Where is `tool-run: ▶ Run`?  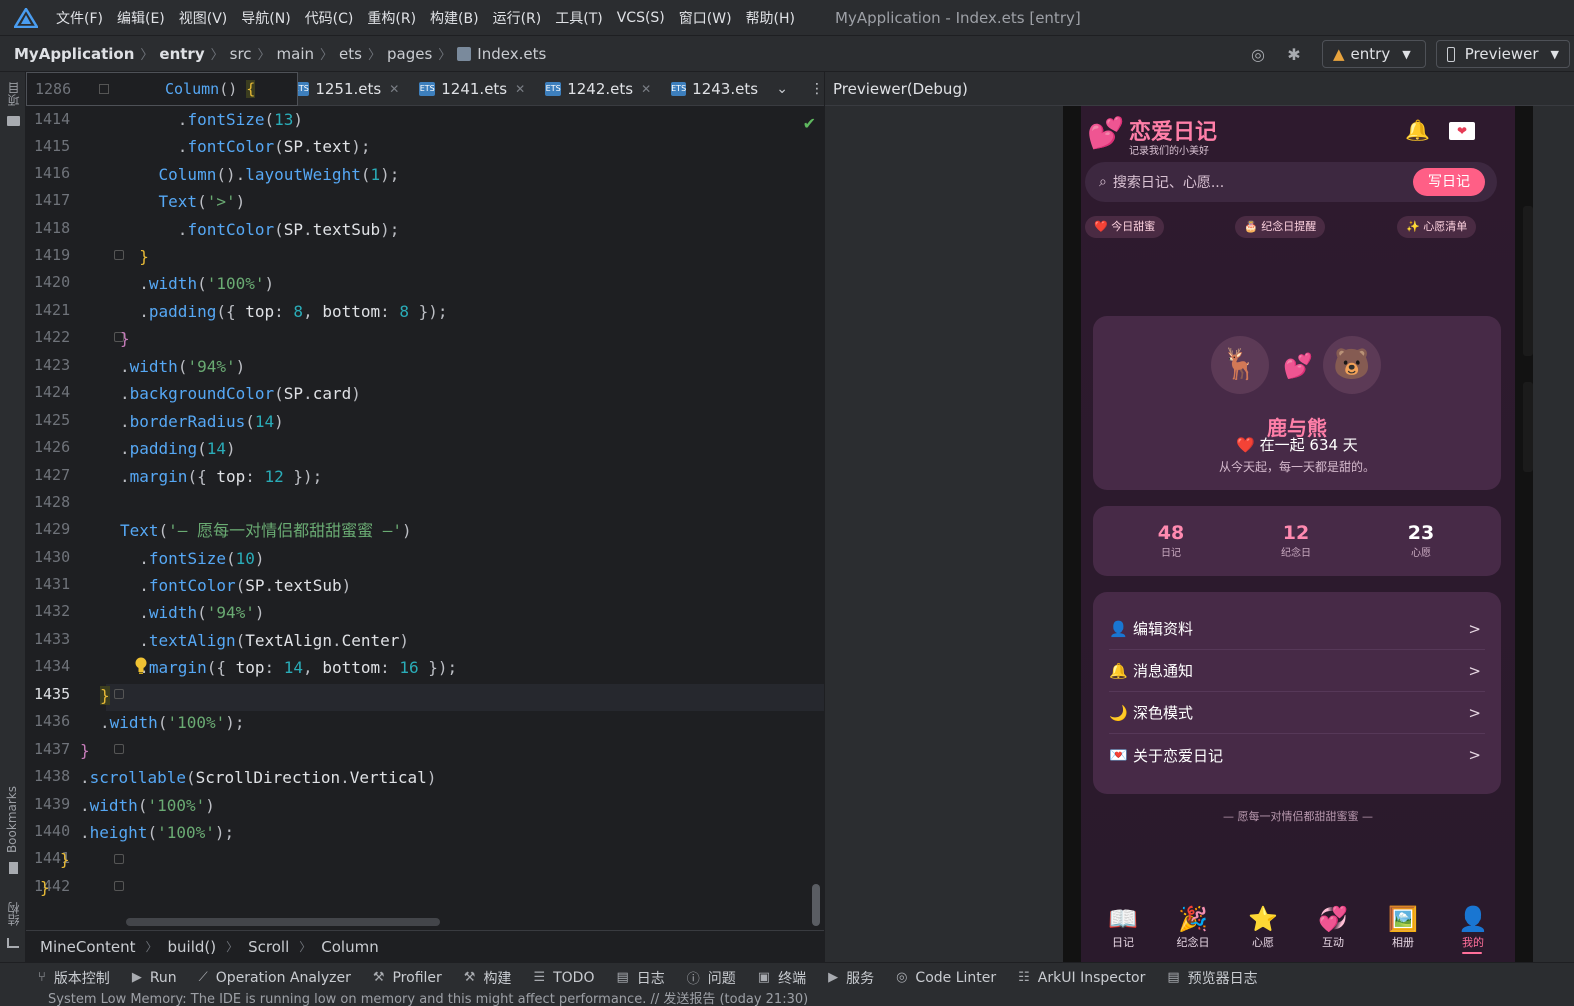 tool-run: ▶ Run is located at coordinates (154, 978).